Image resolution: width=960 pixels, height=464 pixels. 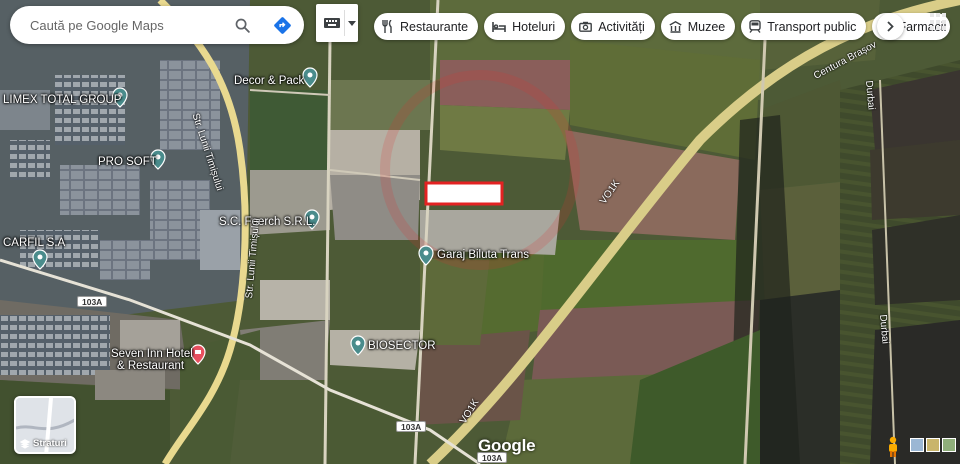 What do you see at coordinates (499, 27) in the screenshot?
I see `bed-icon` at bounding box center [499, 27].